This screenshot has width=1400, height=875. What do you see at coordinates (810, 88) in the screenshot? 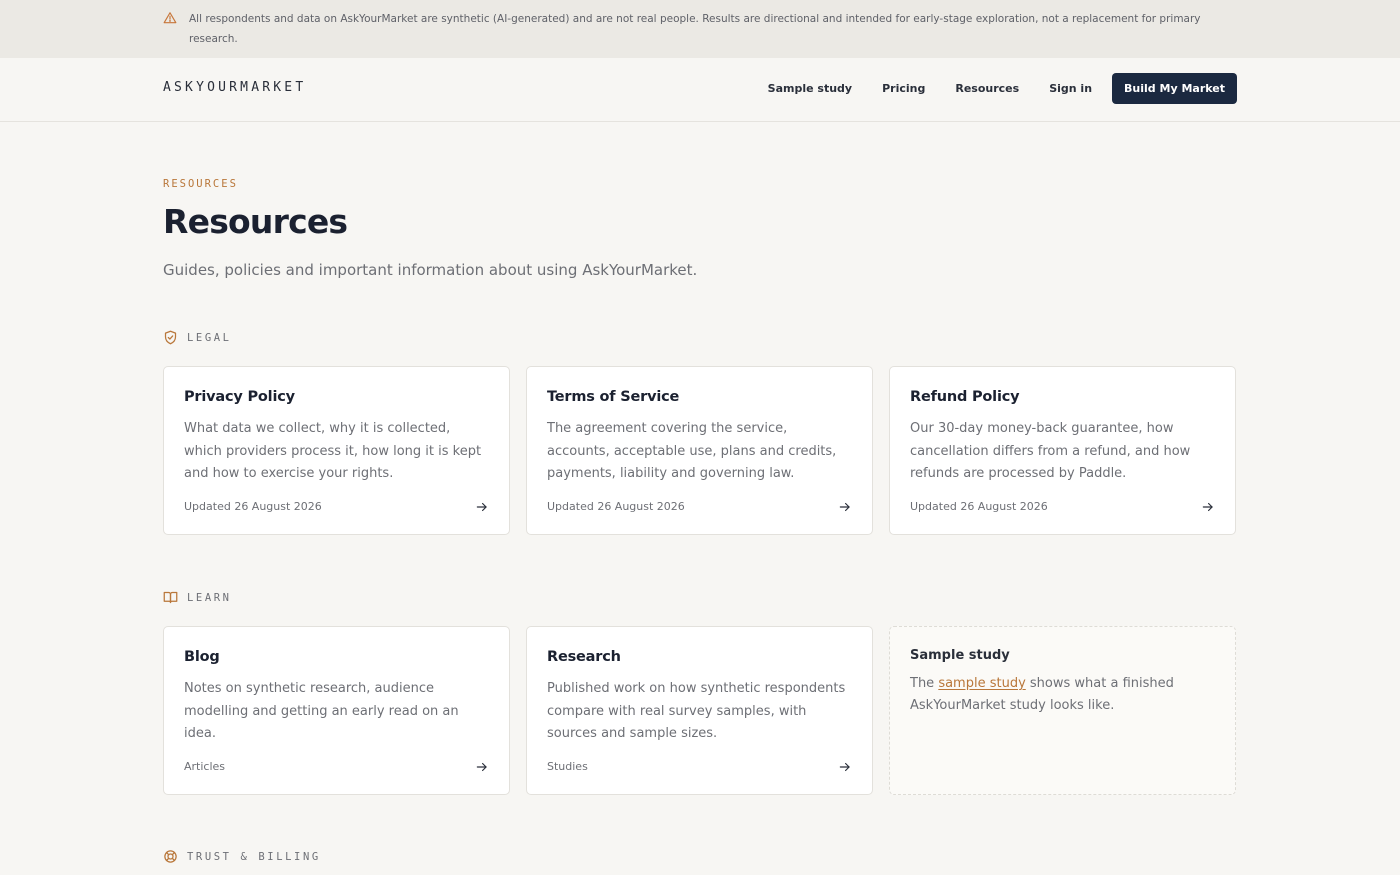
I see `nav-link-sample-study: Sample study` at bounding box center [810, 88].